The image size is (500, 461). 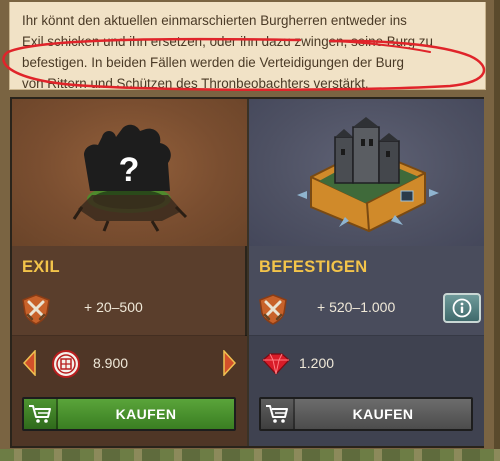 What do you see at coordinates (366, 172) in the screenshot?
I see `befestigen-illustration` at bounding box center [366, 172].